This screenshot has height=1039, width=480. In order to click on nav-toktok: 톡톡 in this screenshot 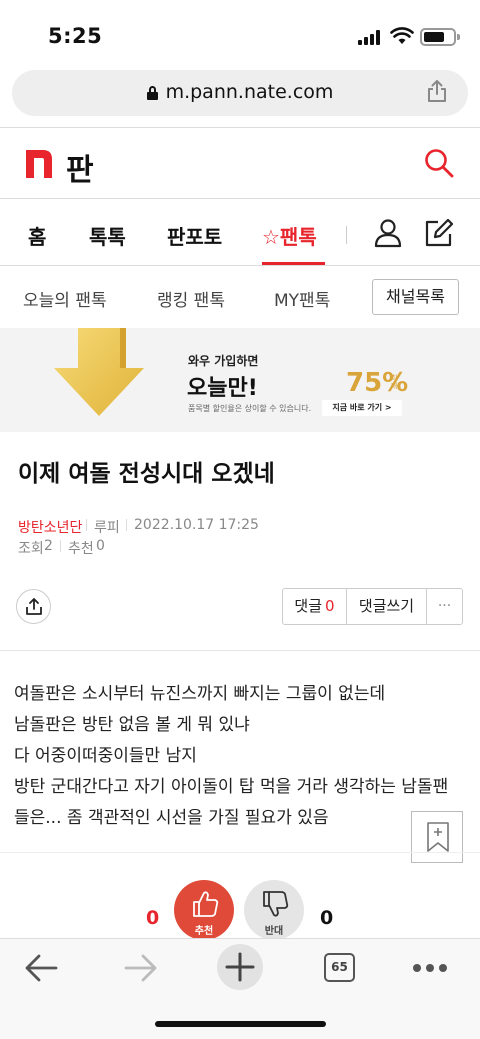, I will do `click(107, 235)`.